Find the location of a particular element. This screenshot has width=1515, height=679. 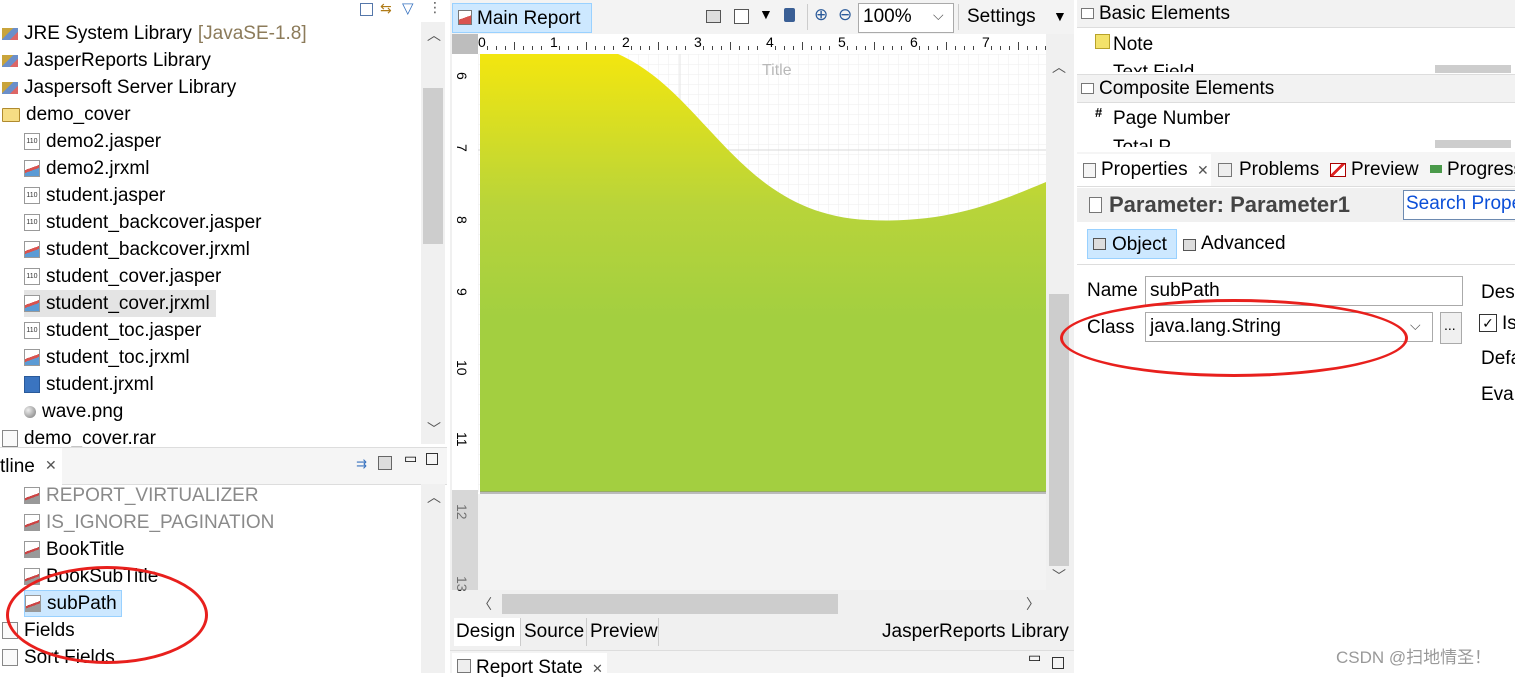

view-menu-icon: ⋮ is located at coordinates (435, 8).